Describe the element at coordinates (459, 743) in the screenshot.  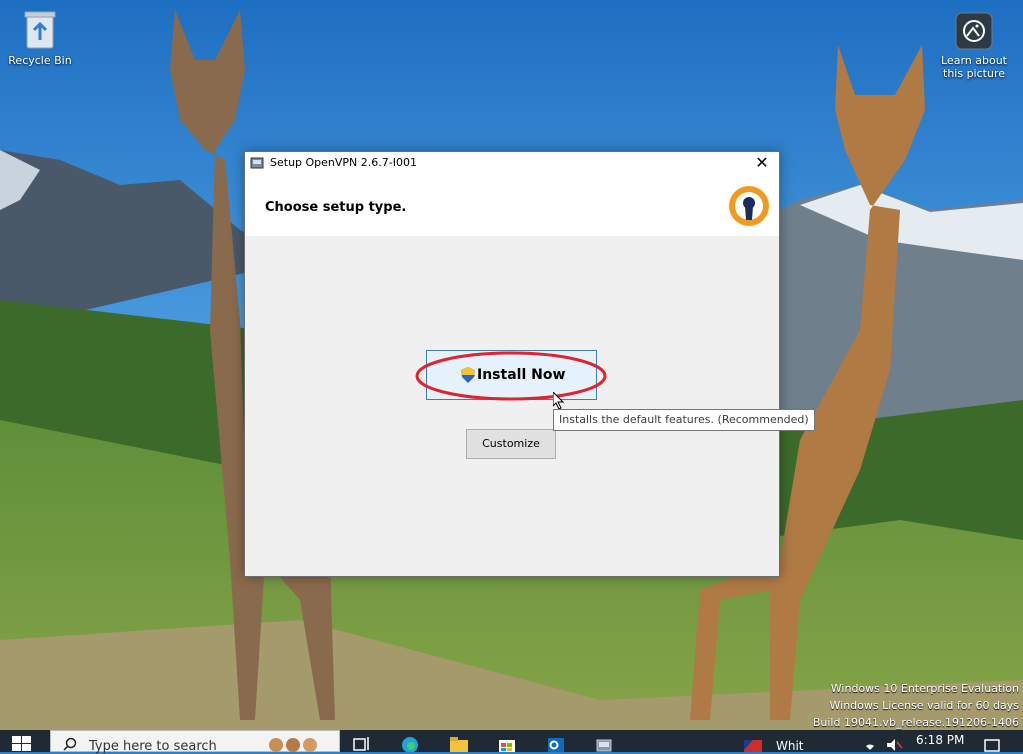
I see `file-explorer-icon` at that location.